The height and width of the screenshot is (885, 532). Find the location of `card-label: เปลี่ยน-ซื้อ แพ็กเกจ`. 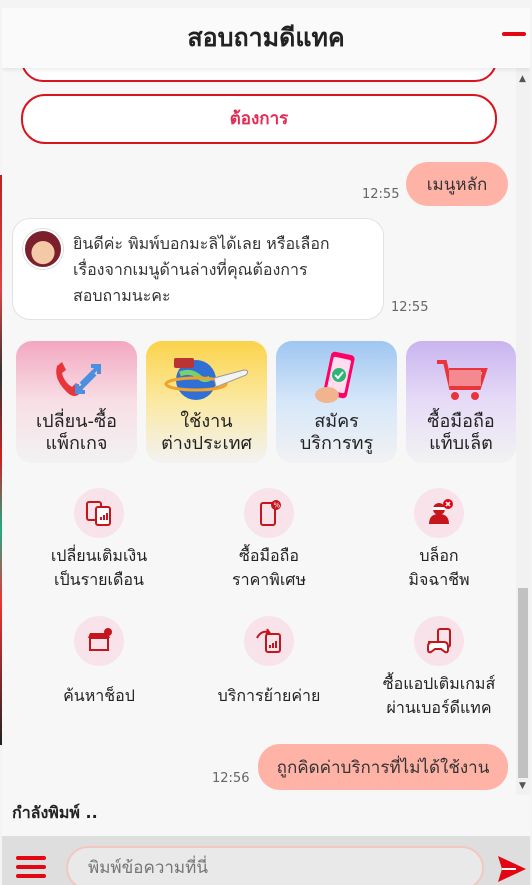

card-label: เปลี่ยน-ซื้อ แพ็กเกจ is located at coordinates (76, 433).